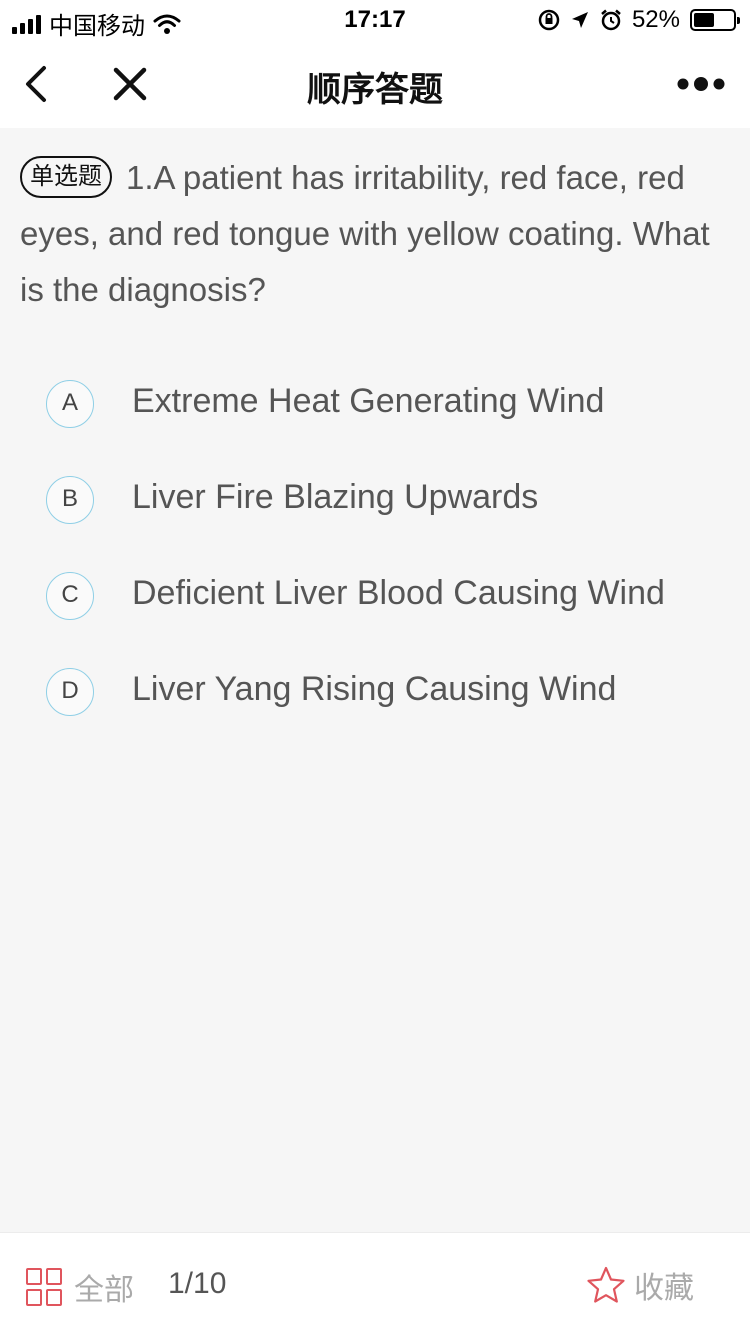 The height and width of the screenshot is (1334, 750). What do you see at coordinates (374, 689) in the screenshot?
I see `option-label: Liver Yang Rising Causing Wind` at bounding box center [374, 689].